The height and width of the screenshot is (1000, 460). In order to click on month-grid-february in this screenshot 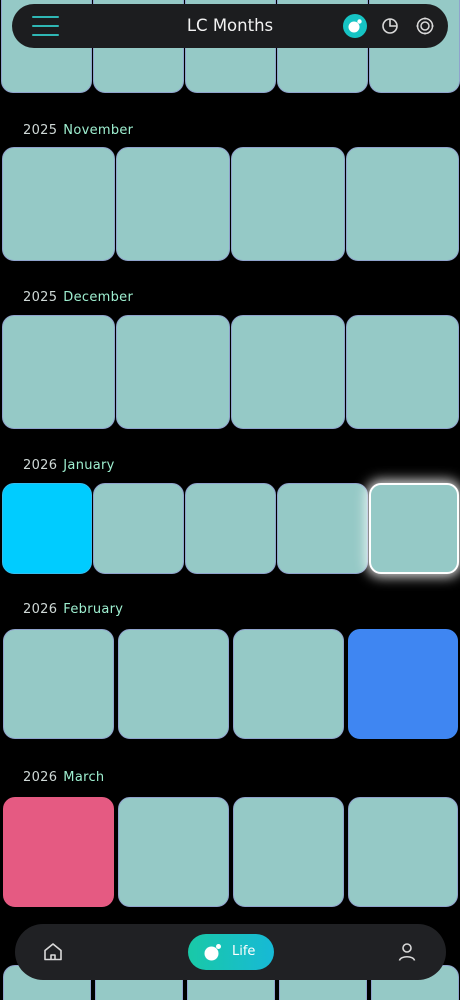, I will do `click(230, 687)`.